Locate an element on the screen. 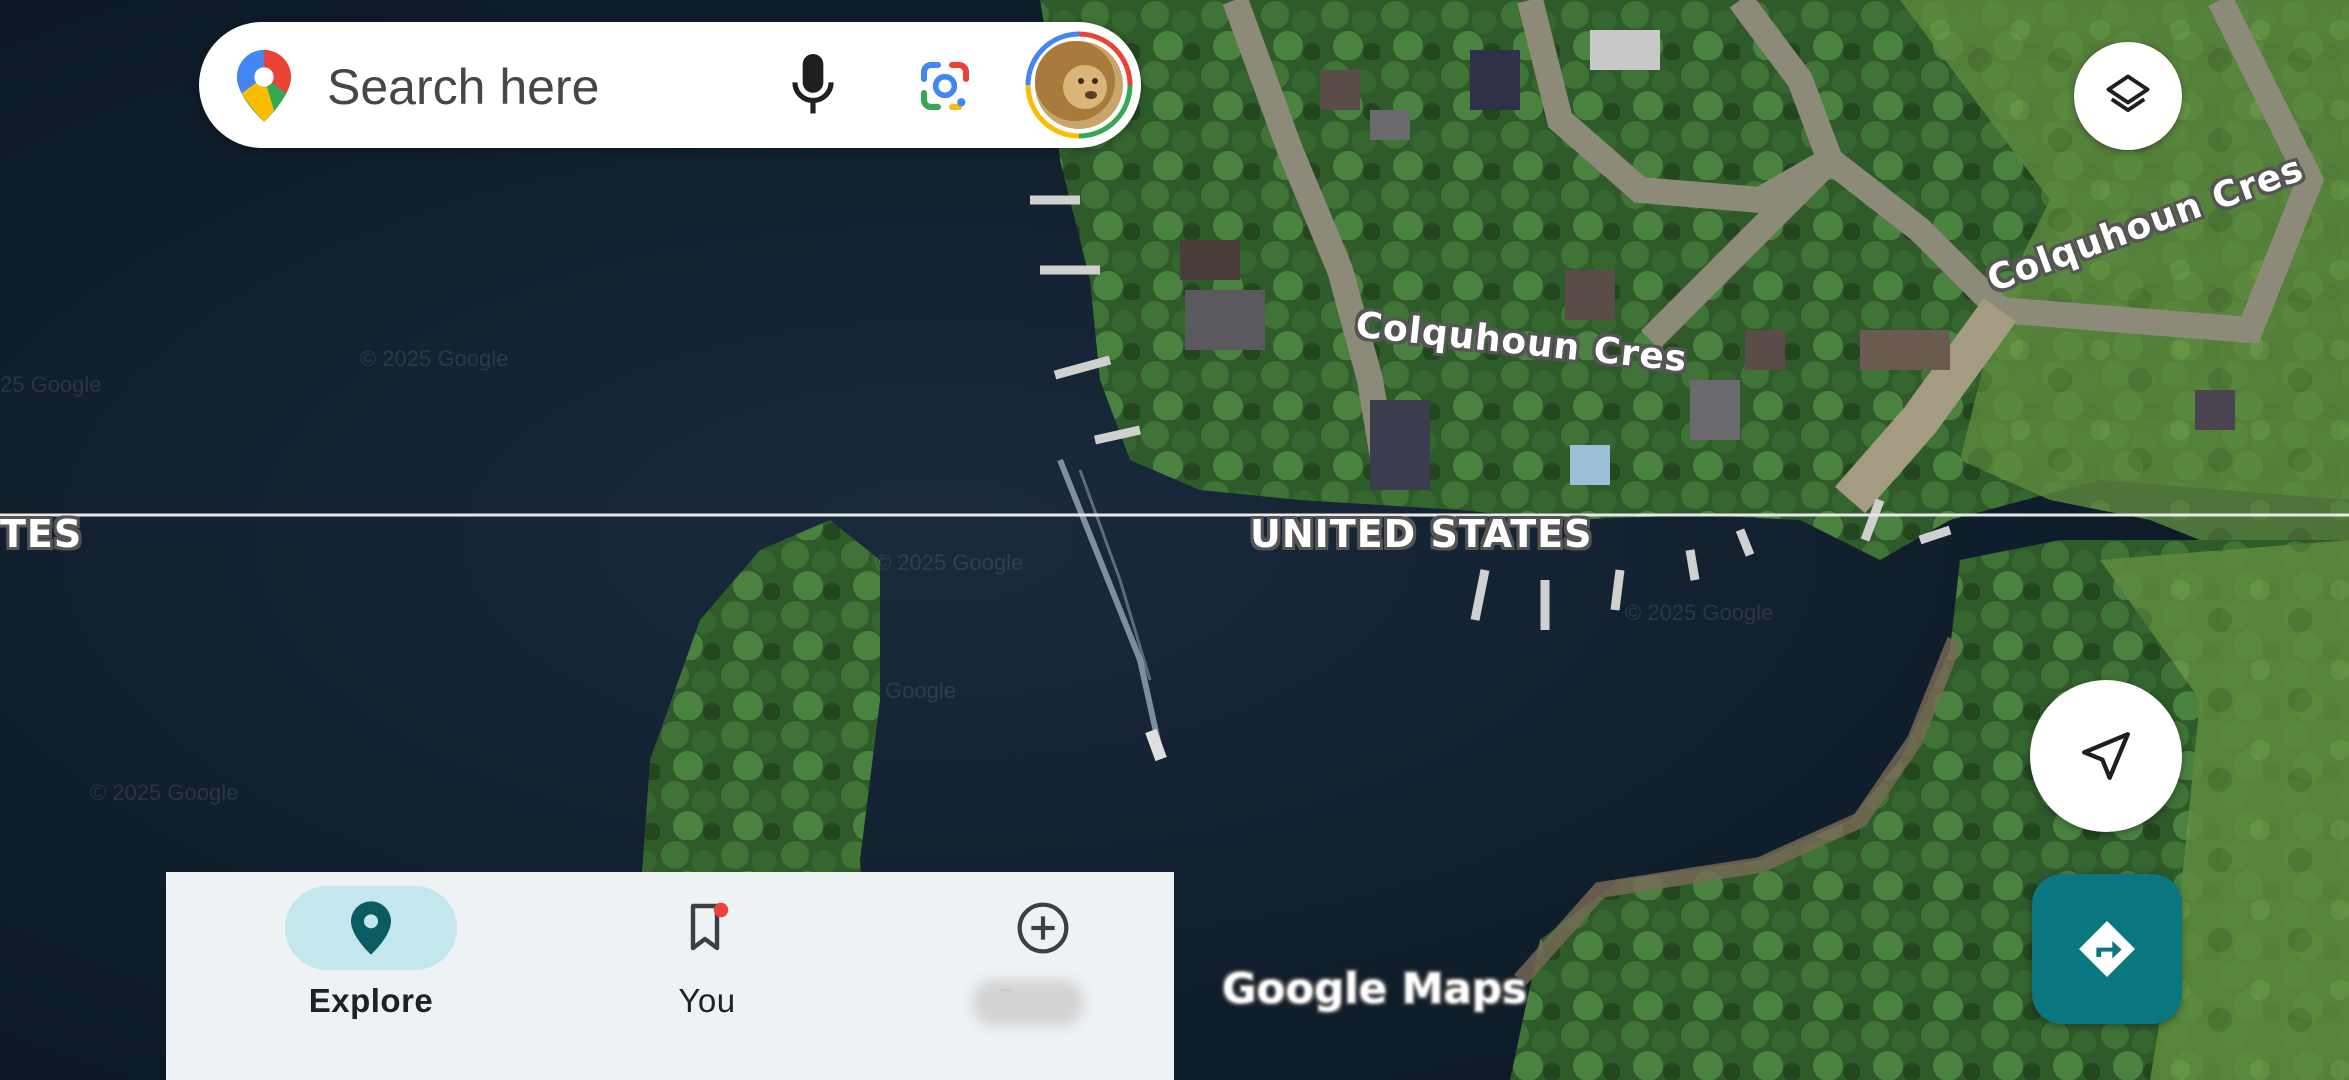  country-label: TES is located at coordinates (41, 534).